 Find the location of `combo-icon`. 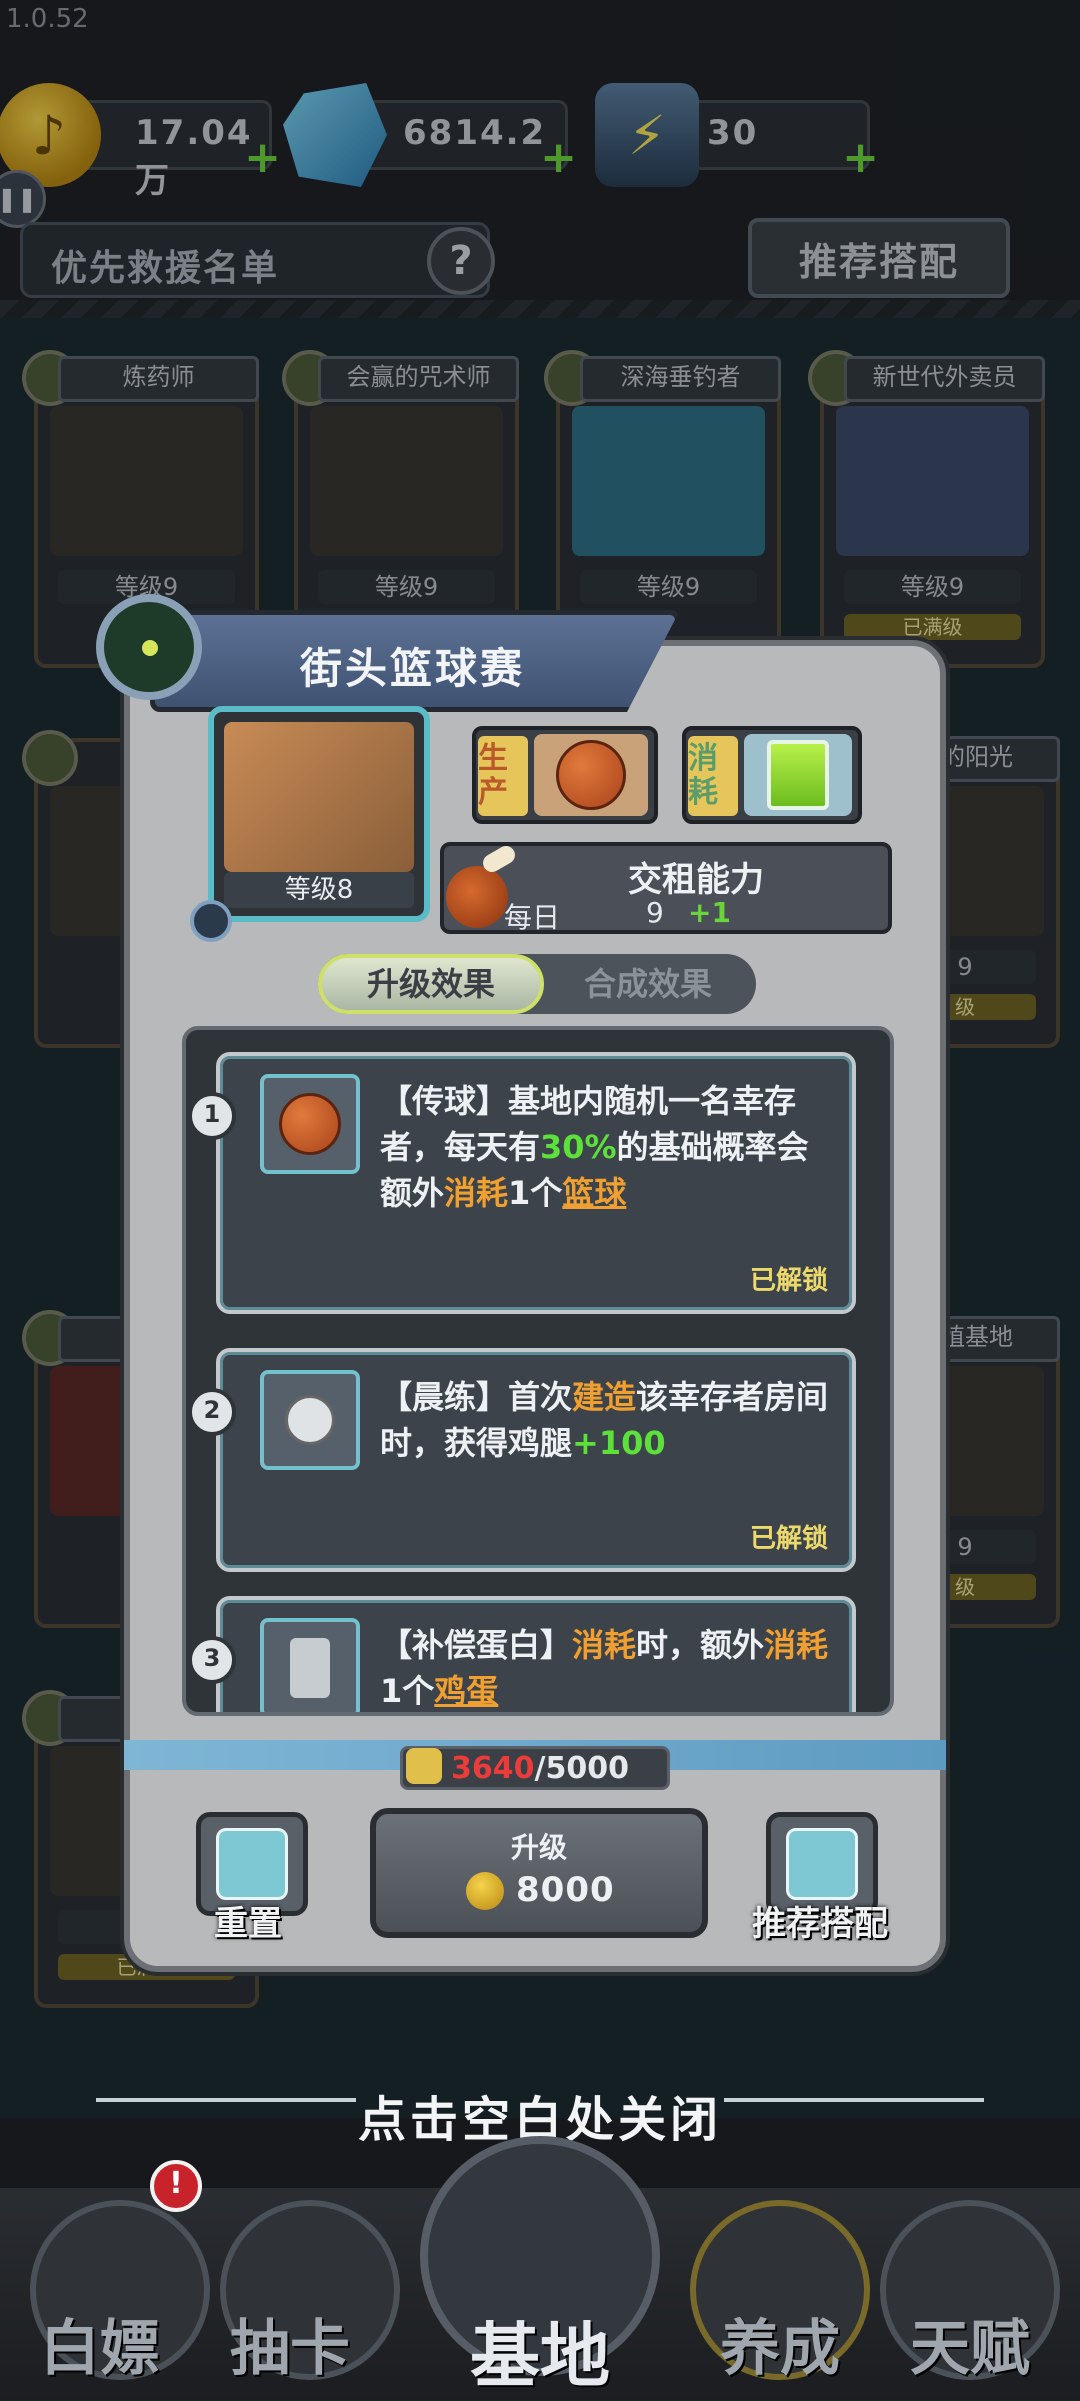

combo-icon is located at coordinates (822, 1864).